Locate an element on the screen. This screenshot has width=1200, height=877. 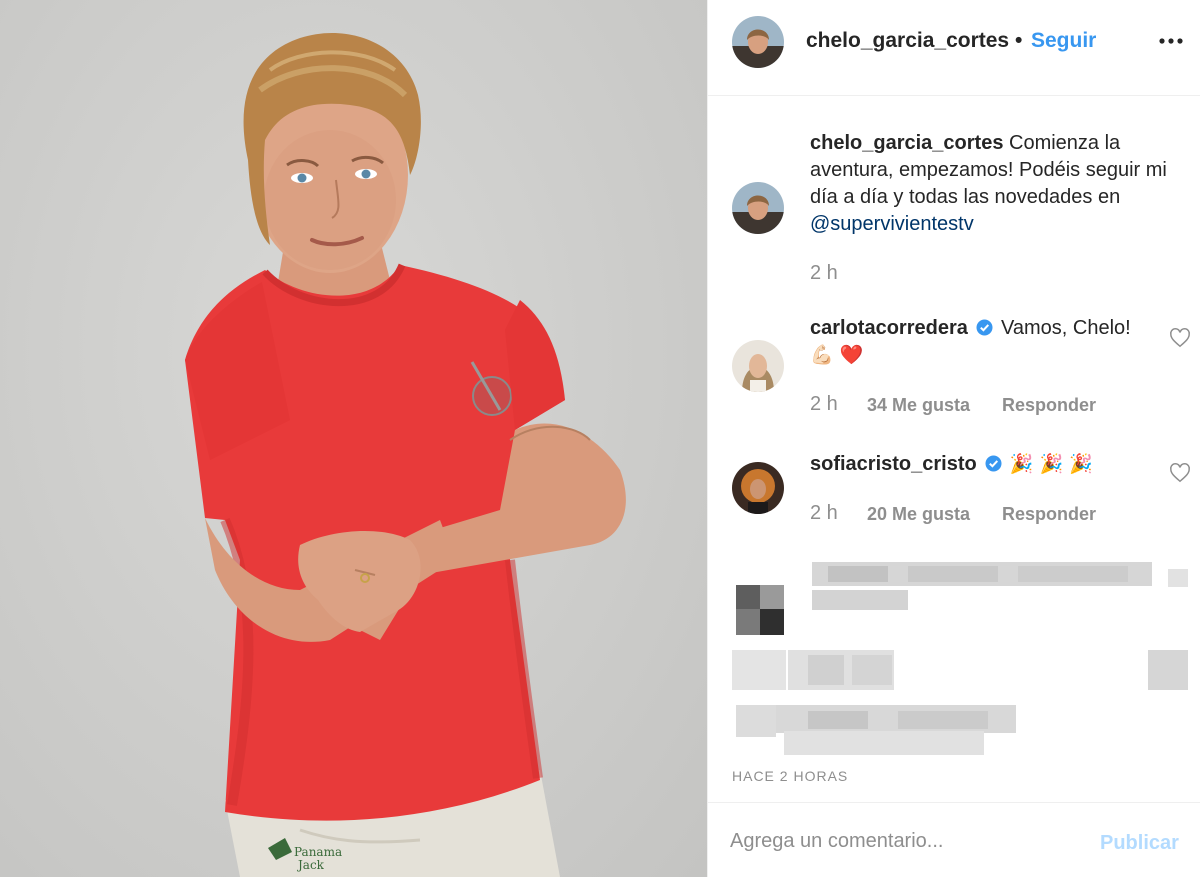
publish-button: Publicar is located at coordinates (1139, 843).